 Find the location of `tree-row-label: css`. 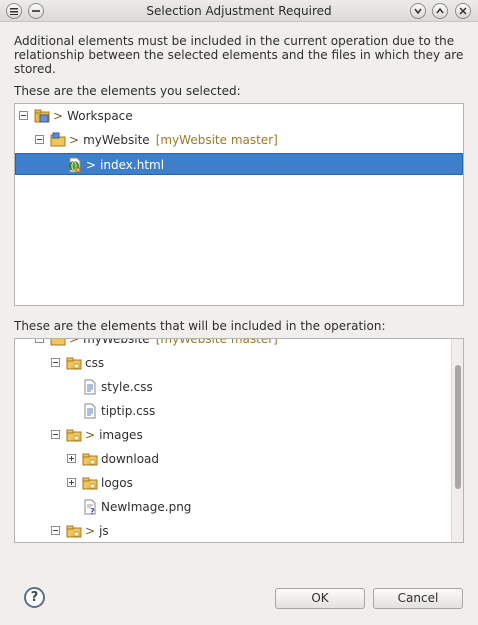

tree-row-label: css is located at coordinates (95, 363).